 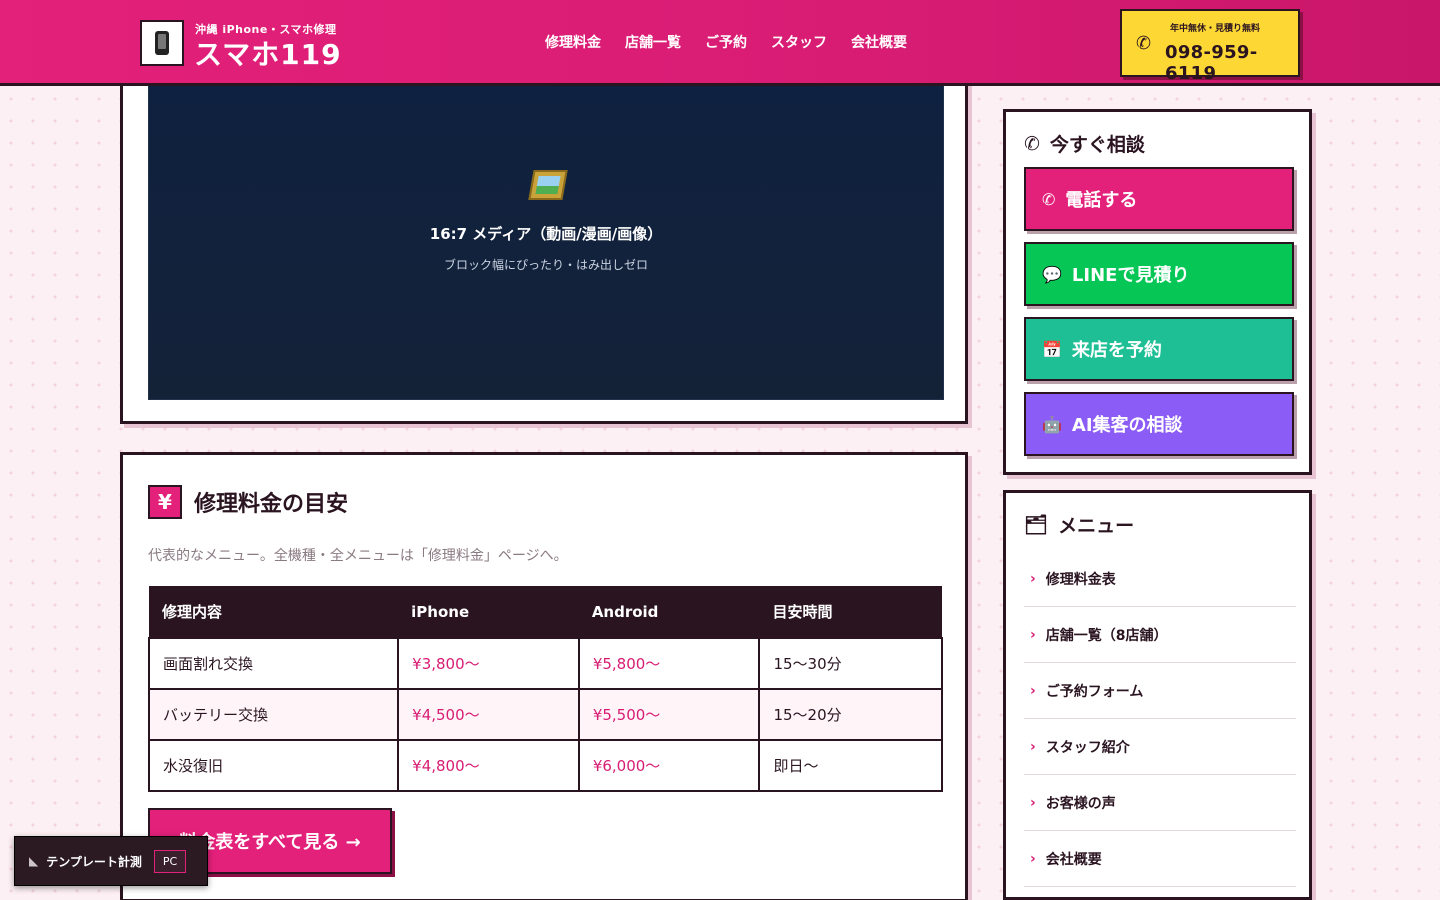 I want to click on template-measure-badge: ◣ テンプレート計測 PC, so click(x=111, y=861).